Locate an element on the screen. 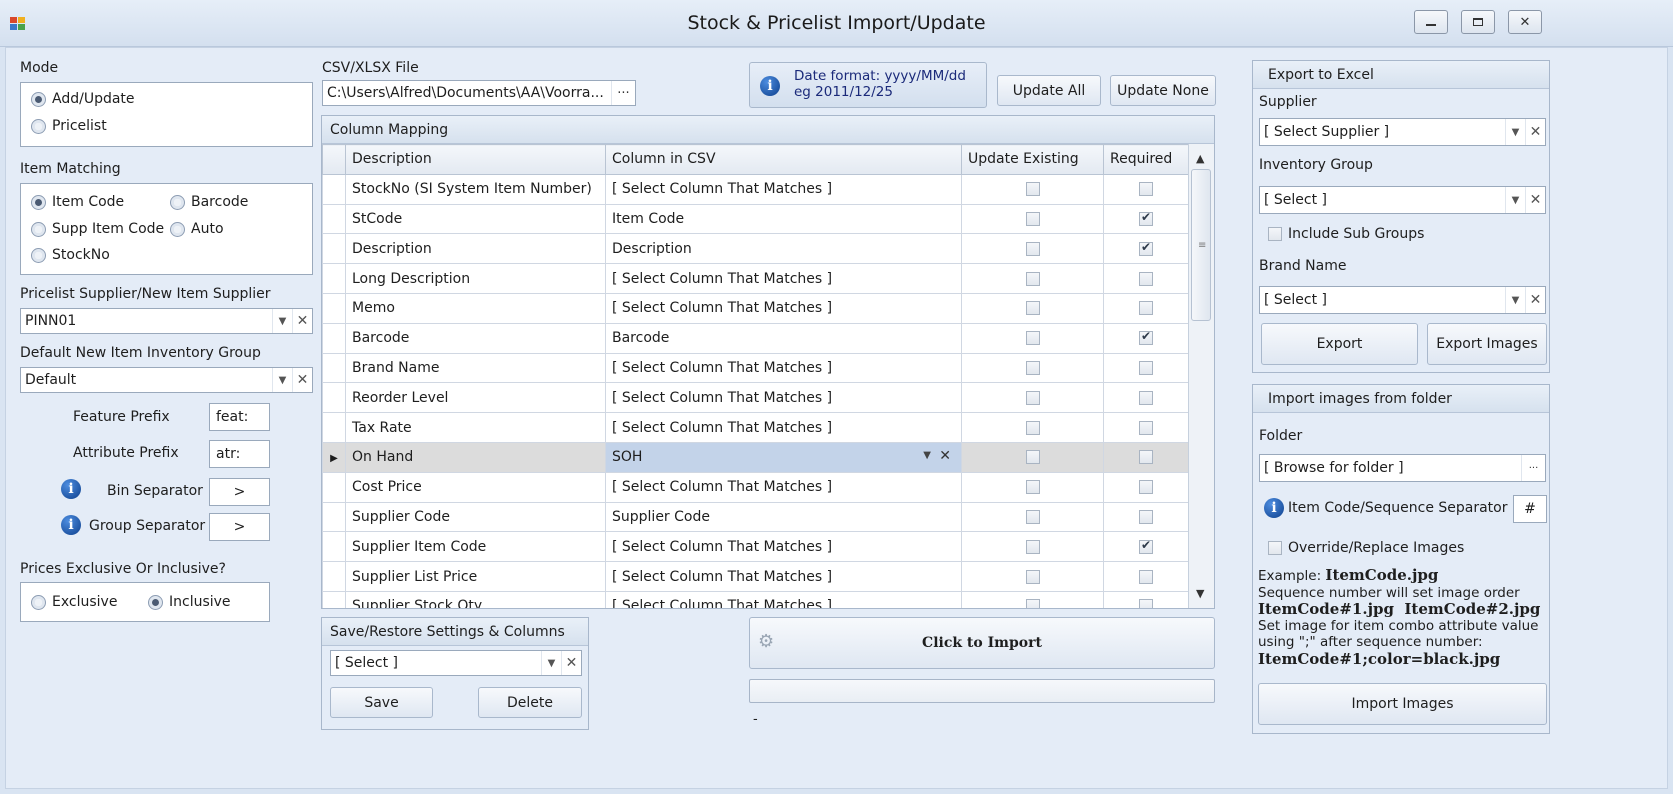 This screenshot has width=1673, height=794. match-stockno-radio: StockNo is located at coordinates (70, 255).